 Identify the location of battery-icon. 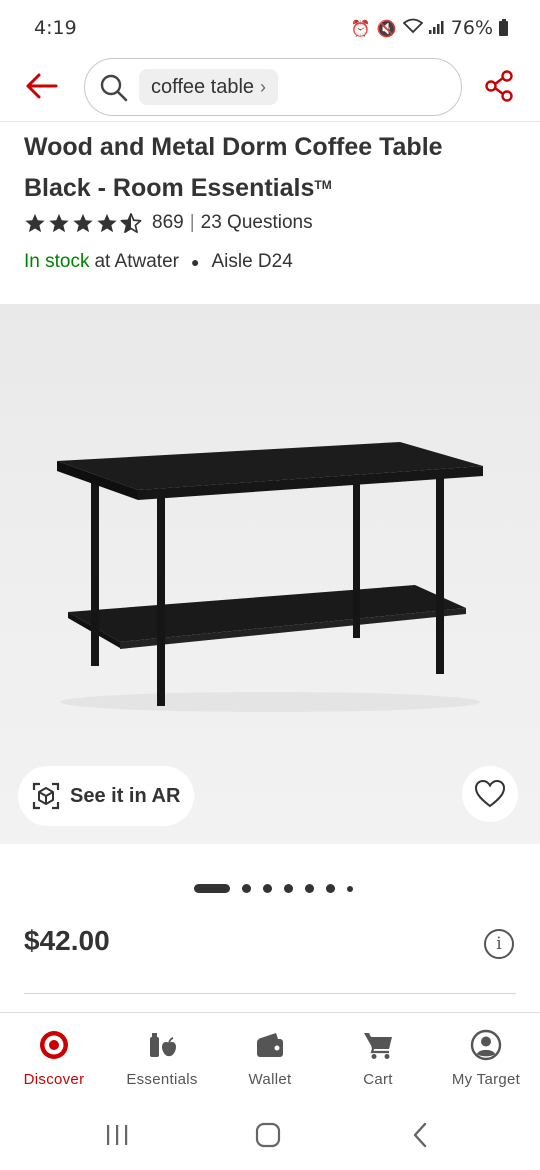
(503, 27).